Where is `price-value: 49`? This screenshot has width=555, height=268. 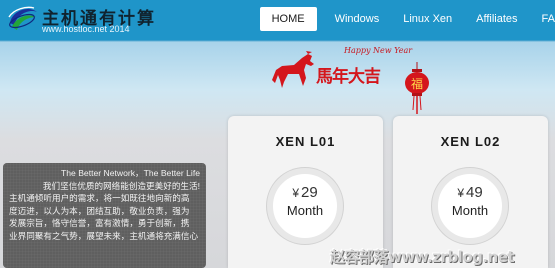
price-value: 49 is located at coordinates (474, 192).